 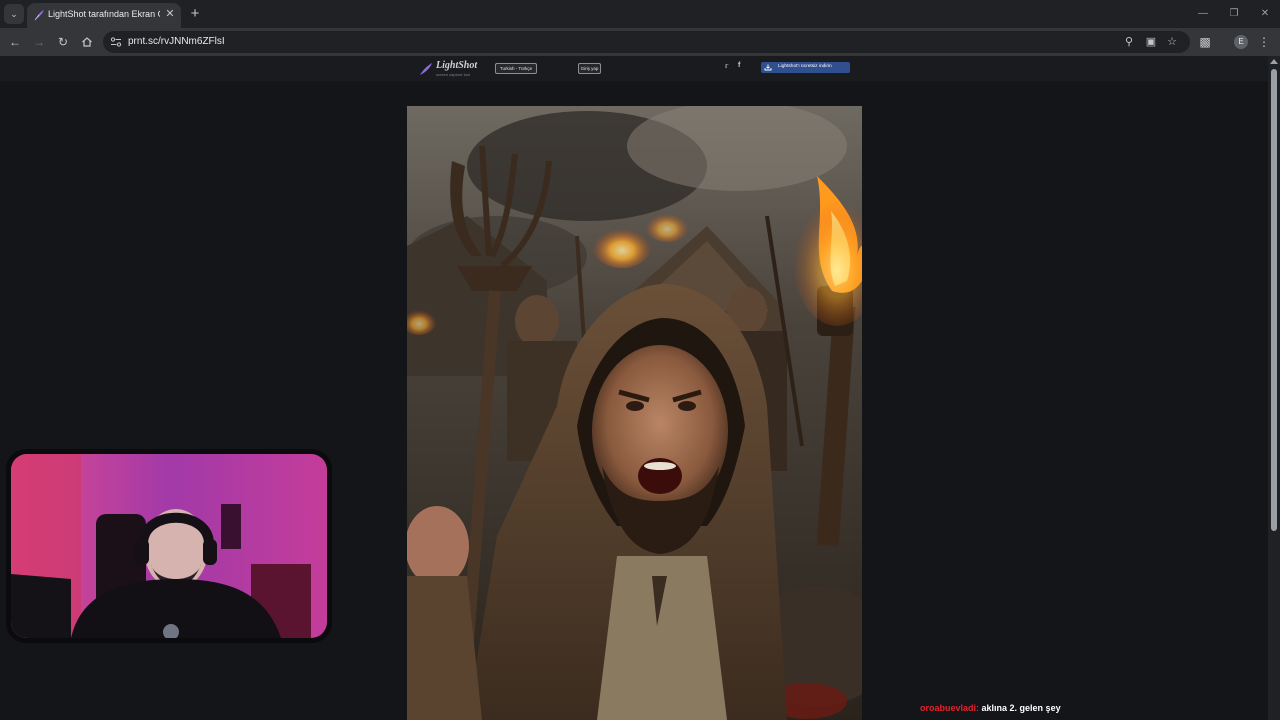 What do you see at coordinates (1203, 14) in the screenshot?
I see `minimize-button: —` at bounding box center [1203, 14].